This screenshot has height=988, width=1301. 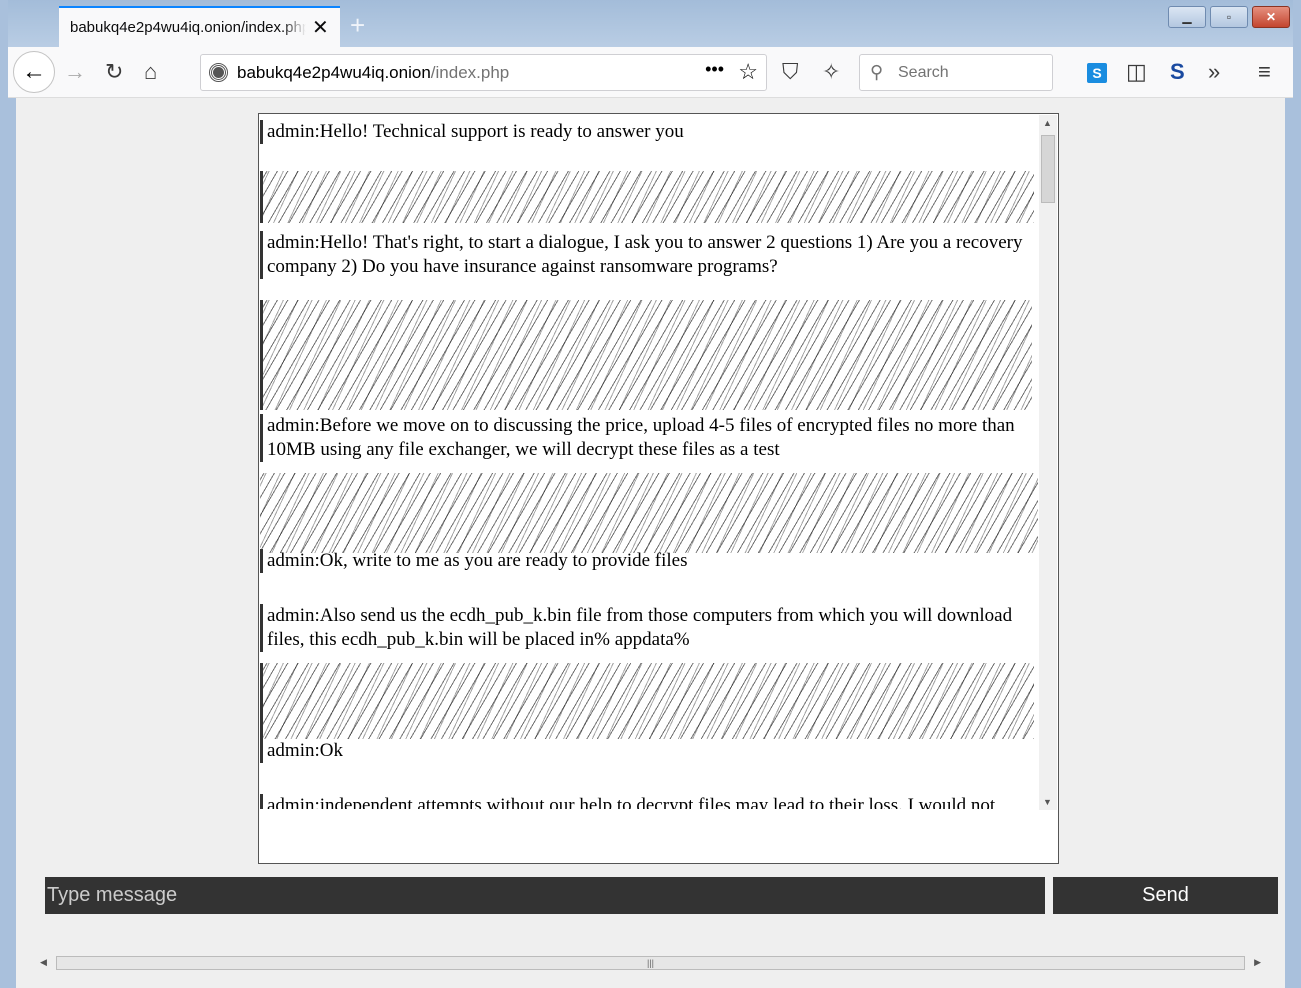 I want to click on url-host: babukq4e2p4wu4iq.onion, so click(x=334, y=72).